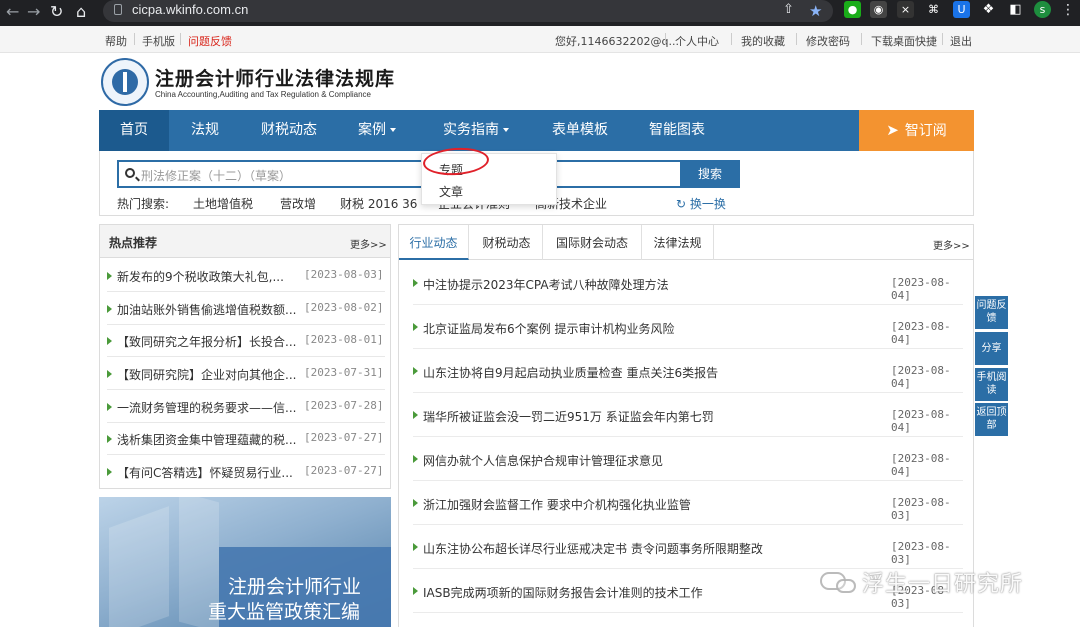  I want to click on nav-tax-news: 财税动态, so click(289, 130).